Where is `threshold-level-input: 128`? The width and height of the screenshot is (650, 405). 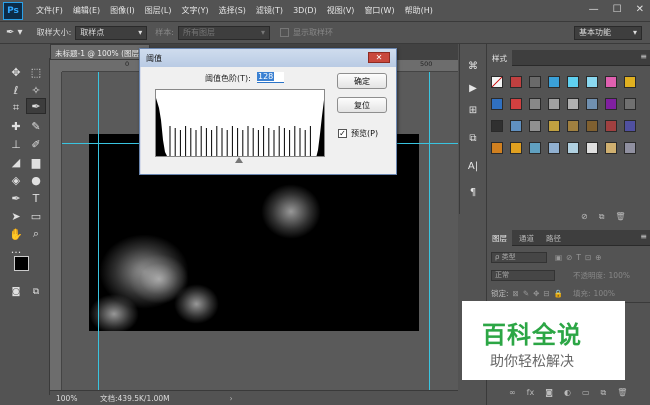 threshold-level-input: 128 is located at coordinates (270, 77).